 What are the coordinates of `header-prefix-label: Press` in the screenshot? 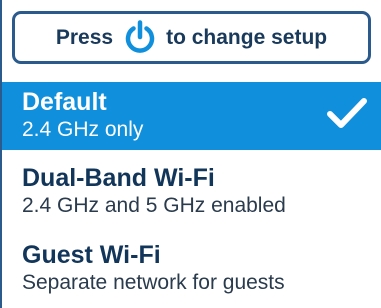 It's located at (84, 37).